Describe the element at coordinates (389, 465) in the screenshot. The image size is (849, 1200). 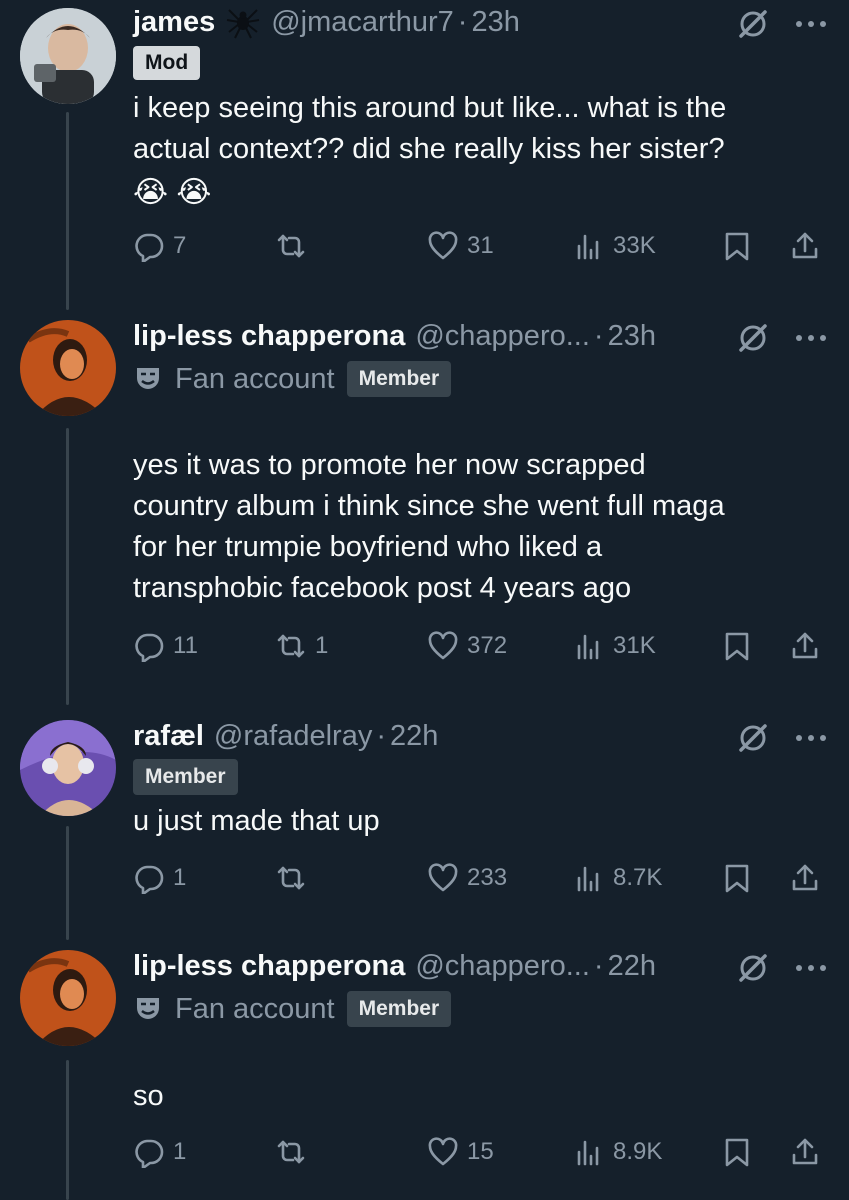
I see `post-text-line: yes it was to promote her now scrapped` at that location.